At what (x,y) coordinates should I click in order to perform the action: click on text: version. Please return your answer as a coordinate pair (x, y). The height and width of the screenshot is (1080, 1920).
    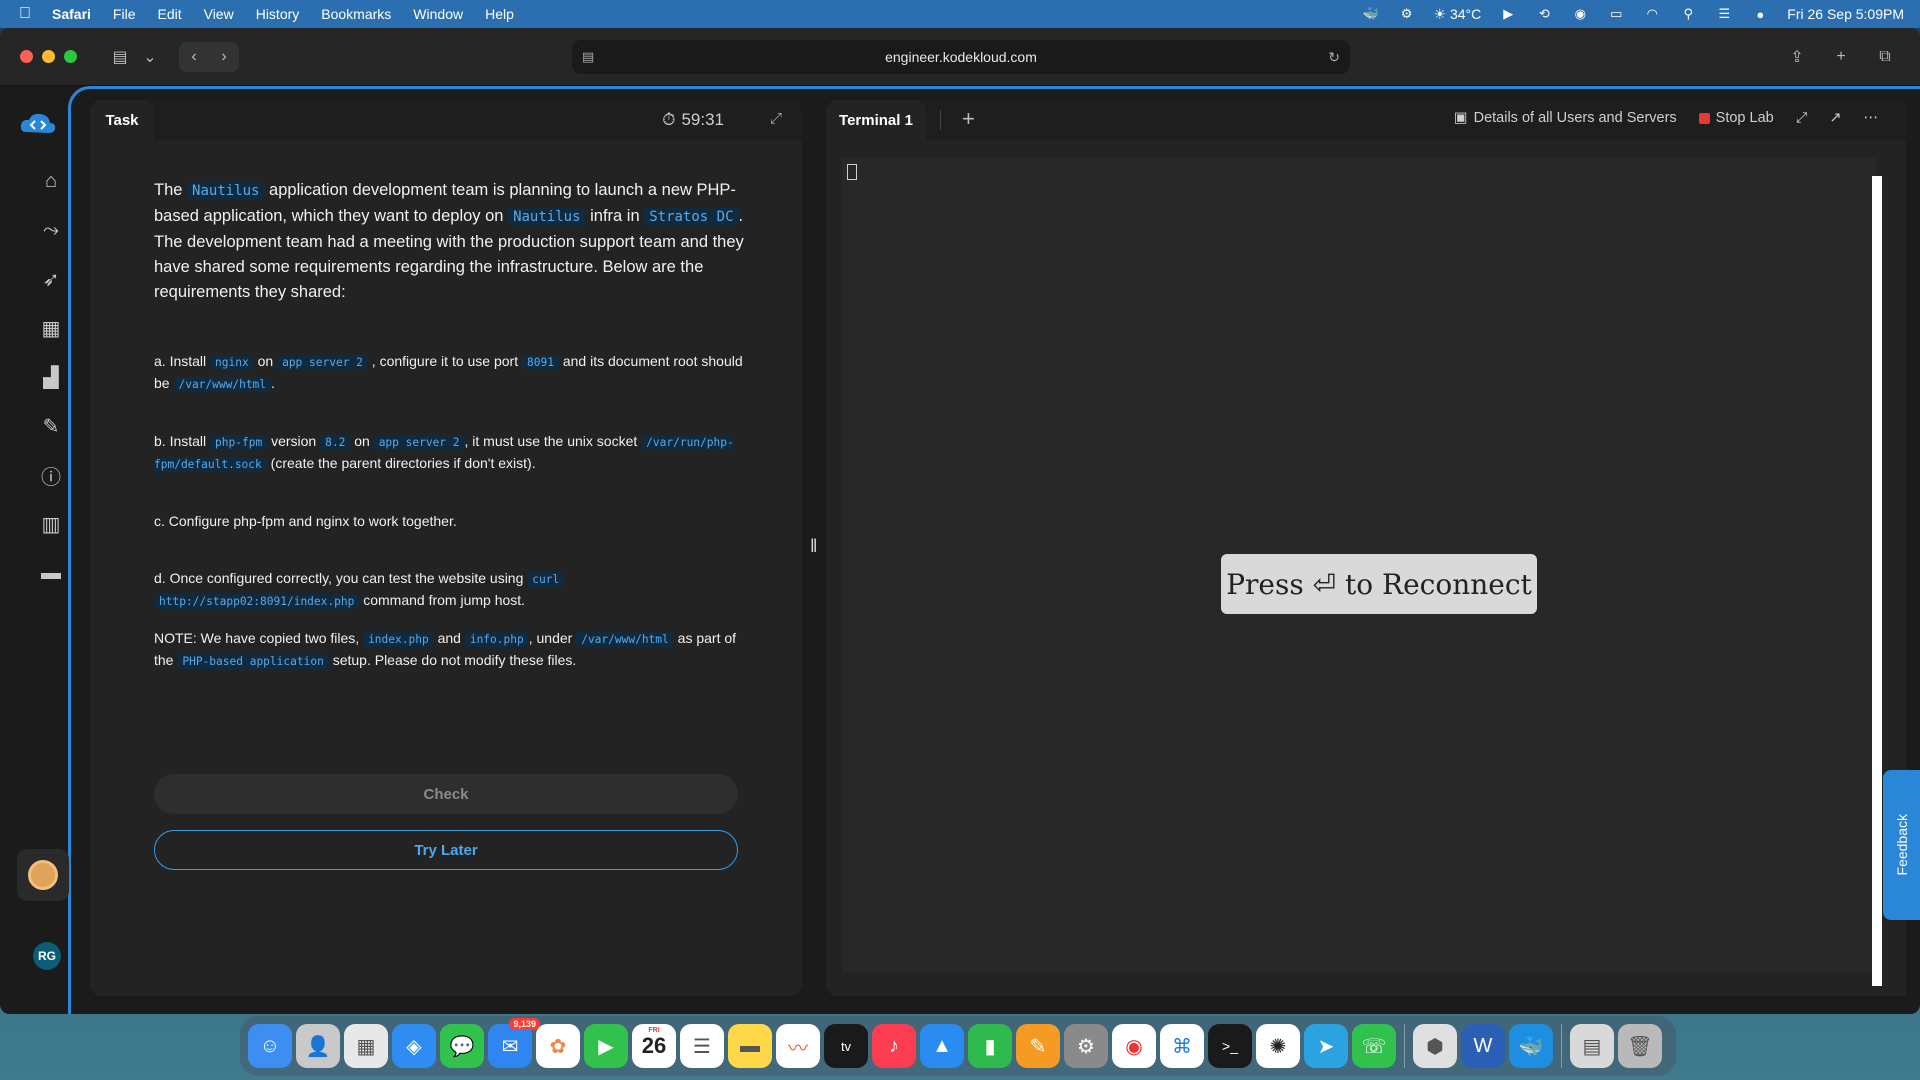
    Looking at the image, I should click on (294, 441).